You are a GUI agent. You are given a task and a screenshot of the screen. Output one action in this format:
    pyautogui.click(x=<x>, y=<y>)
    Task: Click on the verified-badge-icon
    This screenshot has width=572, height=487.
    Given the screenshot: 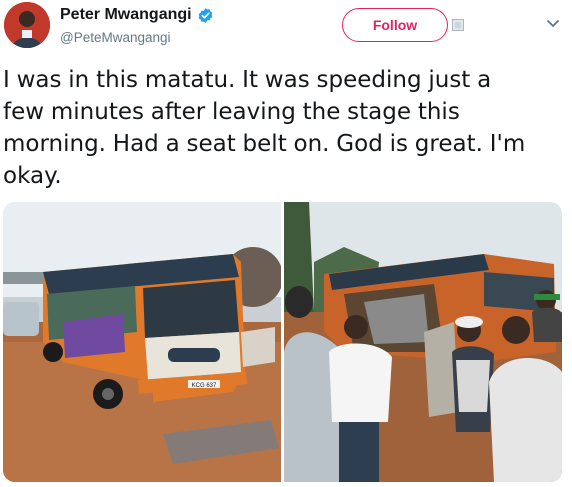 What is the action you would take?
    pyautogui.click(x=205, y=15)
    